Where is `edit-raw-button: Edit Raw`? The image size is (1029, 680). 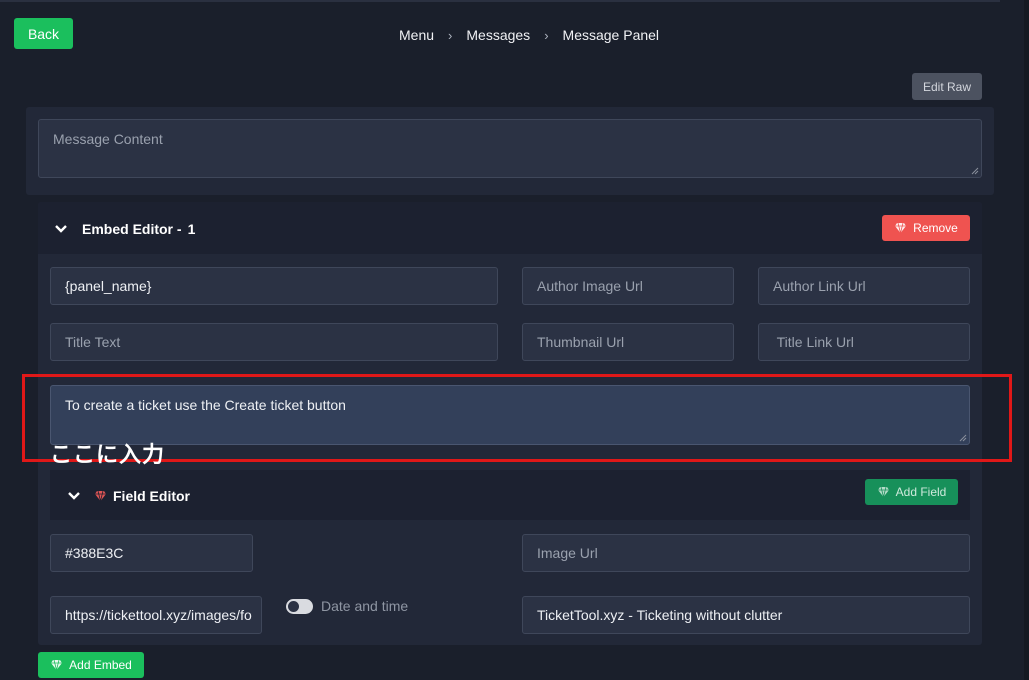 edit-raw-button: Edit Raw is located at coordinates (947, 86).